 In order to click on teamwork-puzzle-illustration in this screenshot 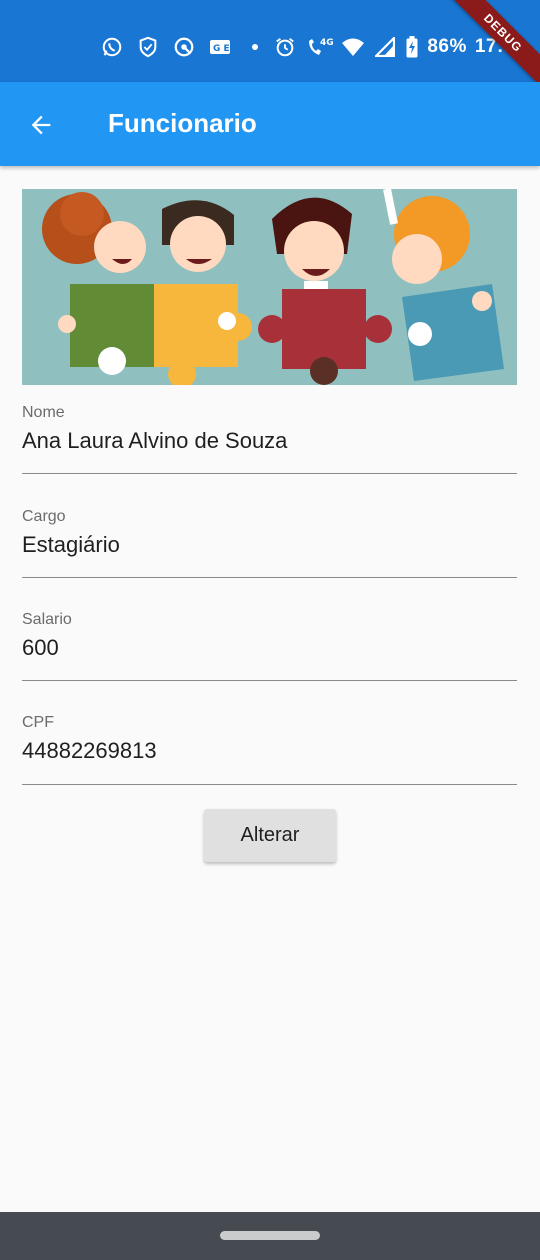, I will do `click(269, 287)`.